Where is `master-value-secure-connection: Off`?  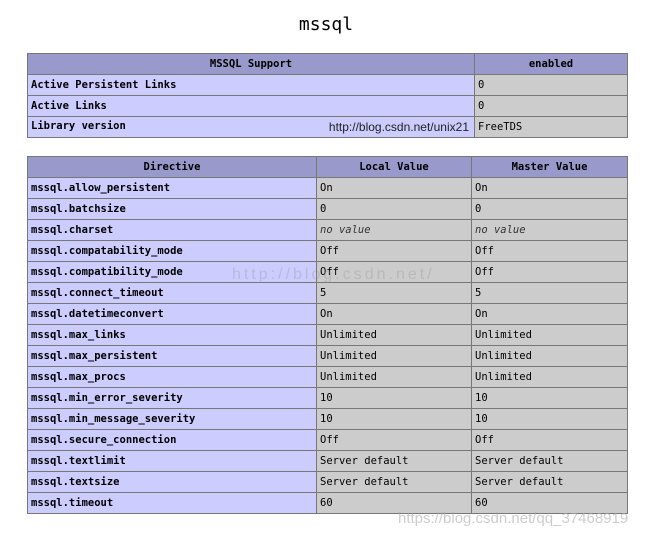
master-value-secure-connection: Off is located at coordinates (549, 440).